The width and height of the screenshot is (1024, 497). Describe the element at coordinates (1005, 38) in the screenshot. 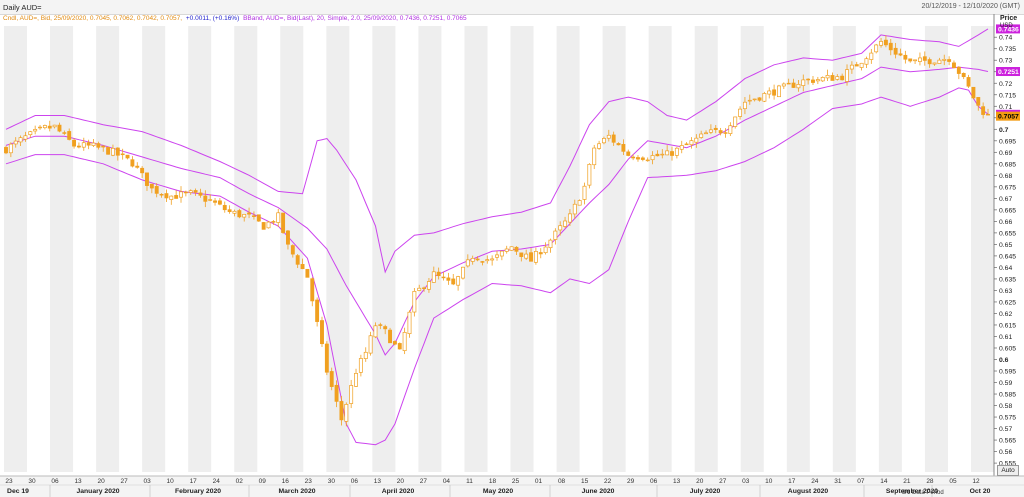

I see `y-tick-label: 0.74` at that location.